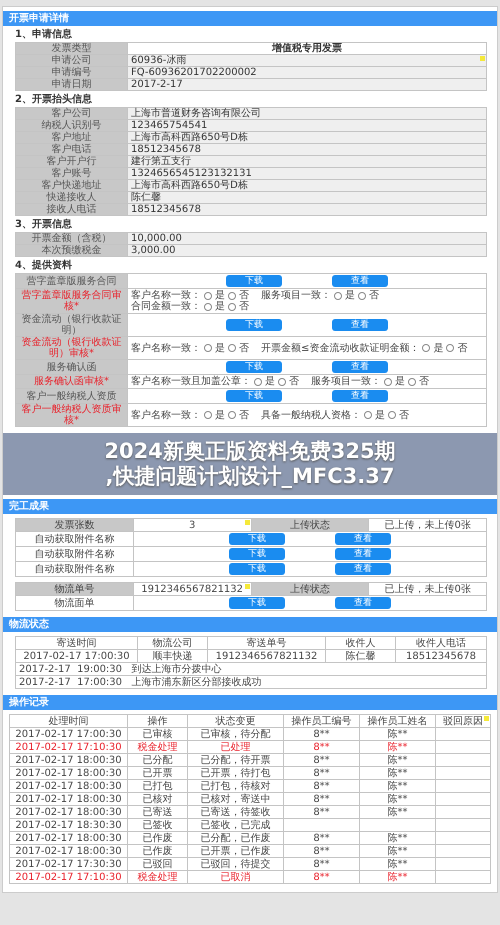  Describe the element at coordinates (250, 702) in the screenshot. I see `section-header: 操作记录` at that location.